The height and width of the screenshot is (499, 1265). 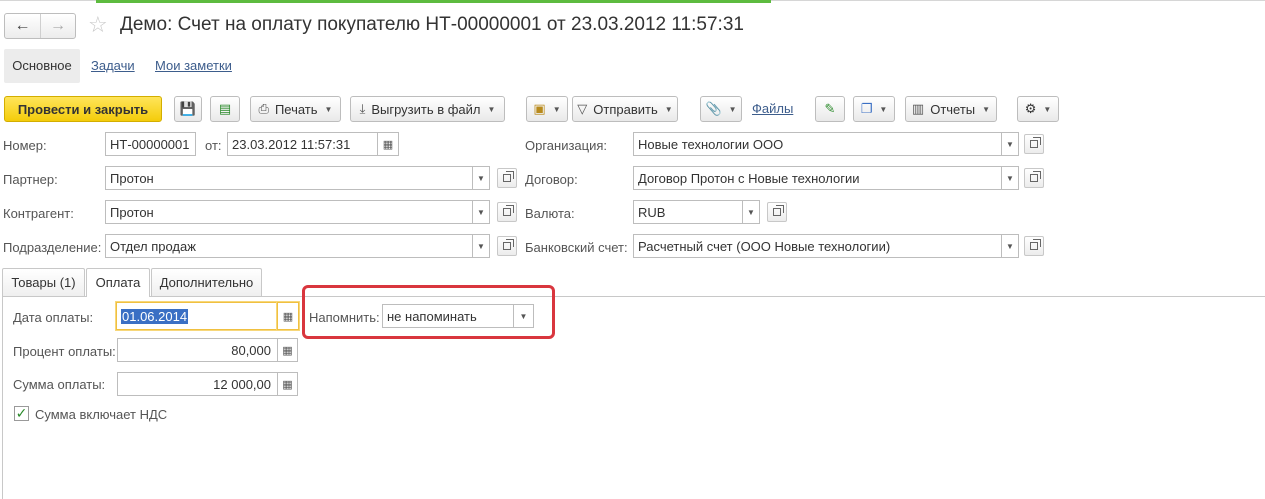 I want to click on payment-date-field: 01.06.2014, so click(x=197, y=316).